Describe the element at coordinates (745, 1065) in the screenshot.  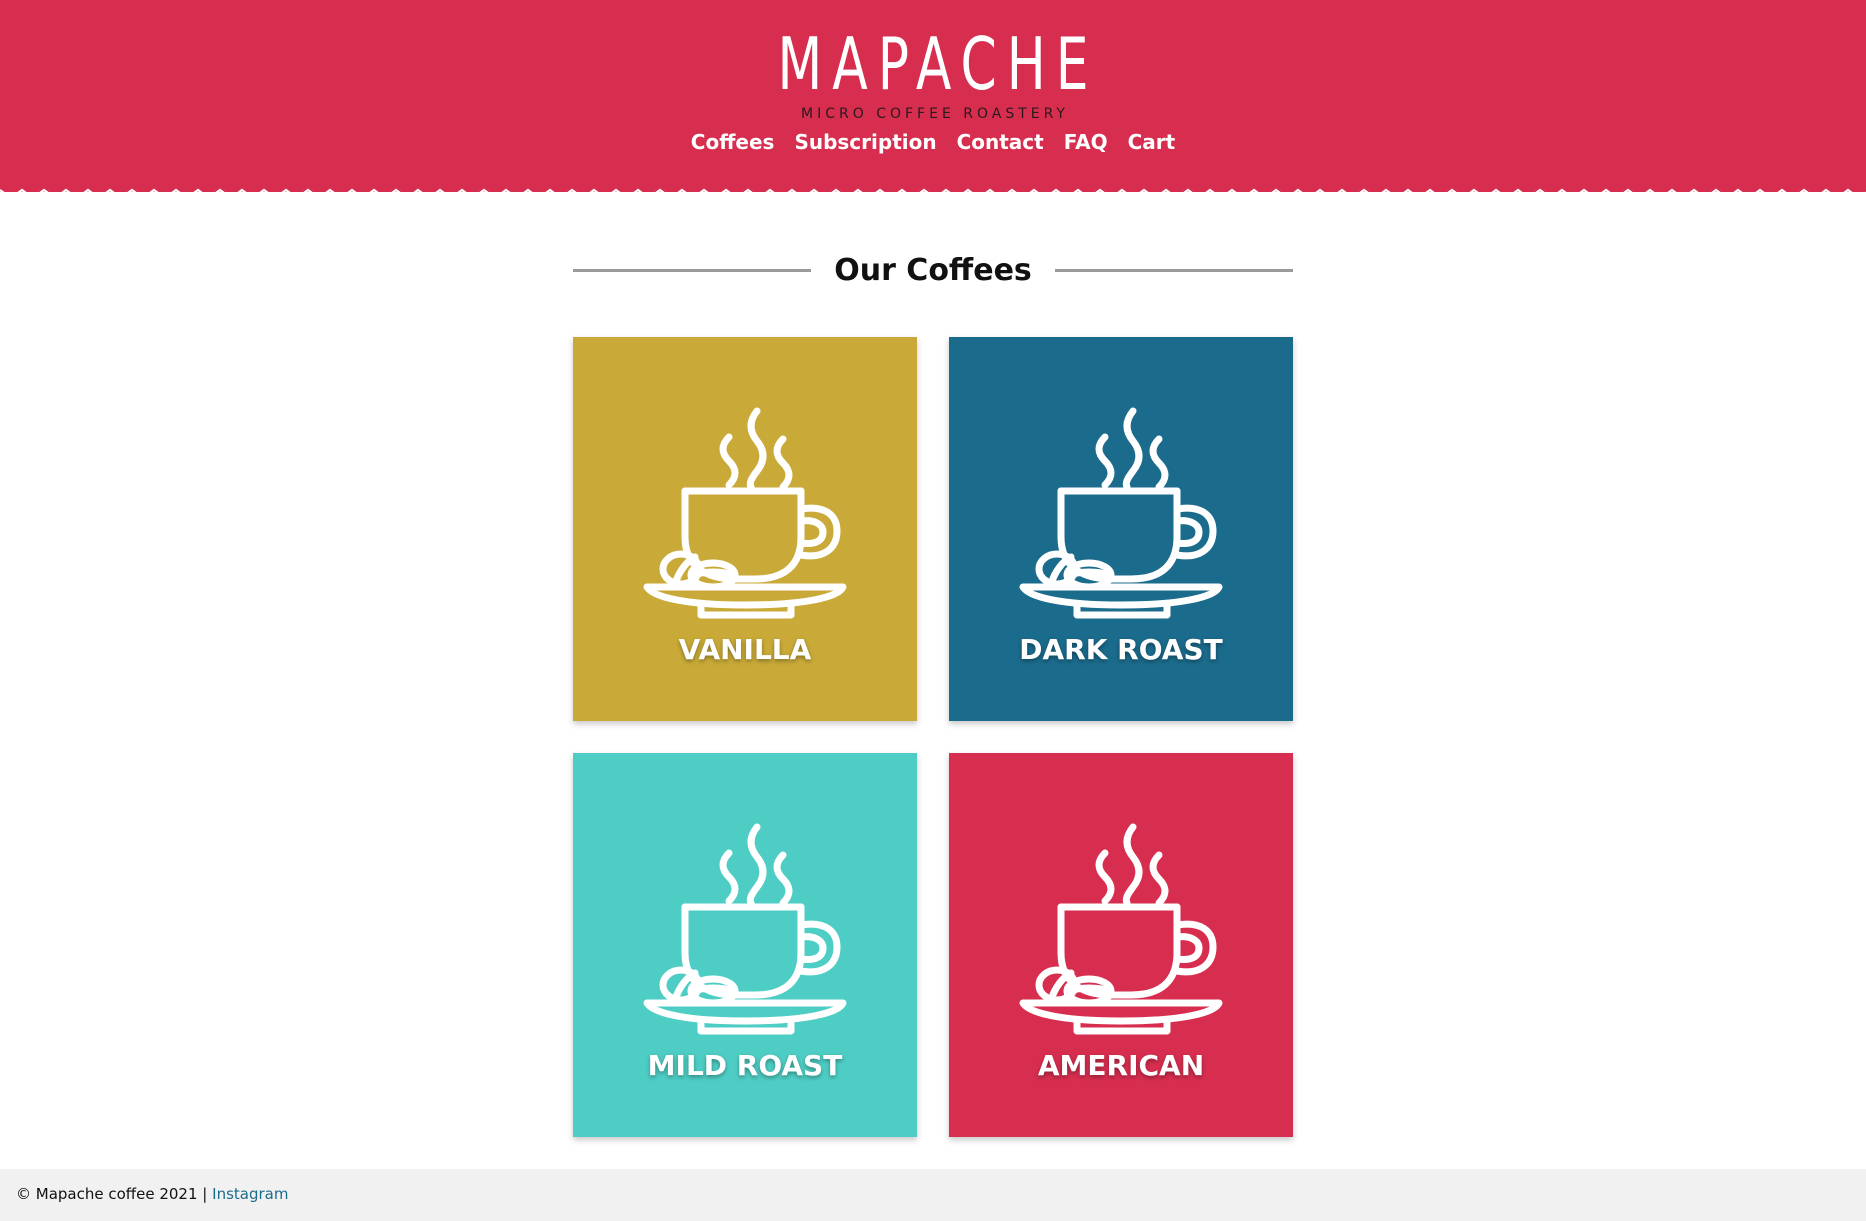
I see `coffee-card-label: MILD ROAST` at that location.